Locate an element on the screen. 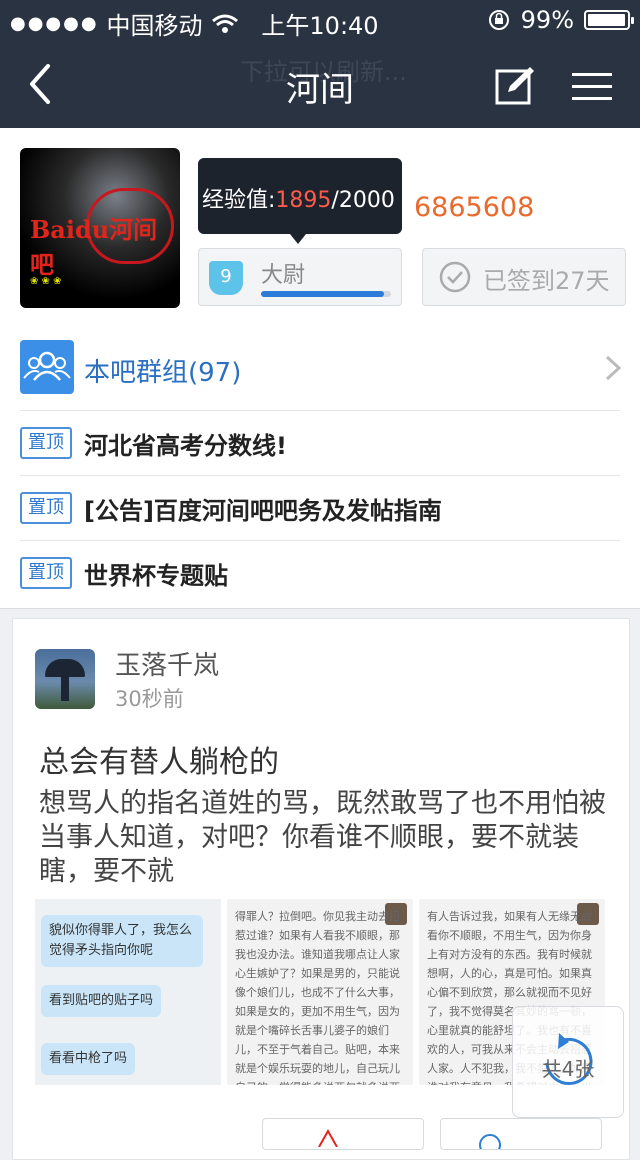 Image resolution: width=640 pixels, height=1160 pixels. group-label: 本吧群组(97) is located at coordinates (163, 373).